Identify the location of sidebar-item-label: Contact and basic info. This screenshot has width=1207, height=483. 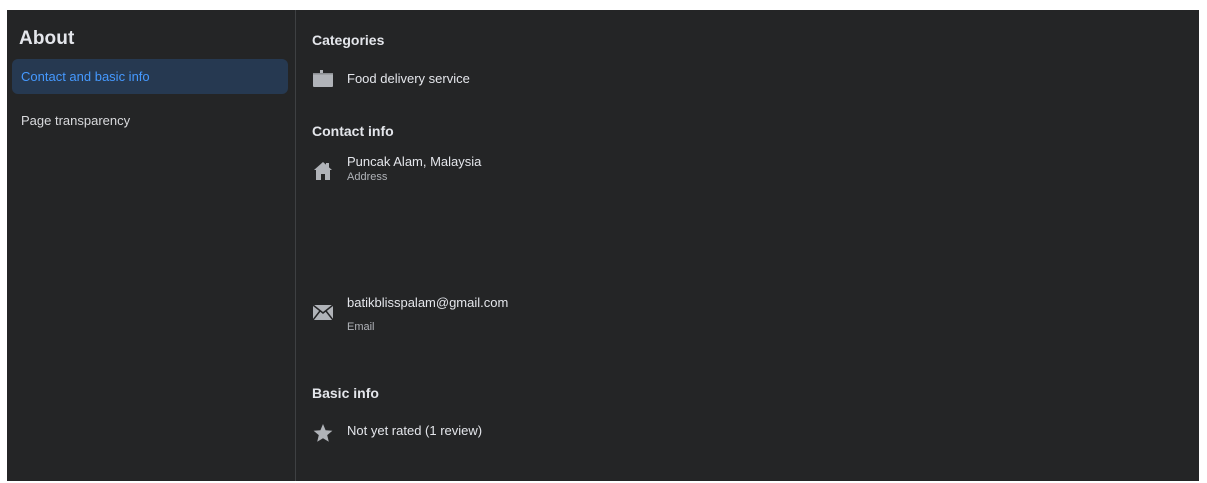
(85, 76).